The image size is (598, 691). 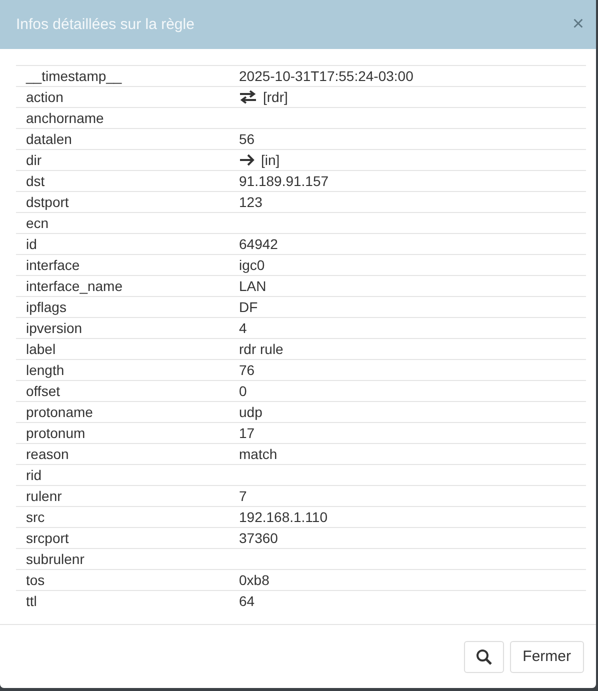 What do you see at coordinates (250, 202) in the screenshot?
I see `field-value: 123` at bounding box center [250, 202].